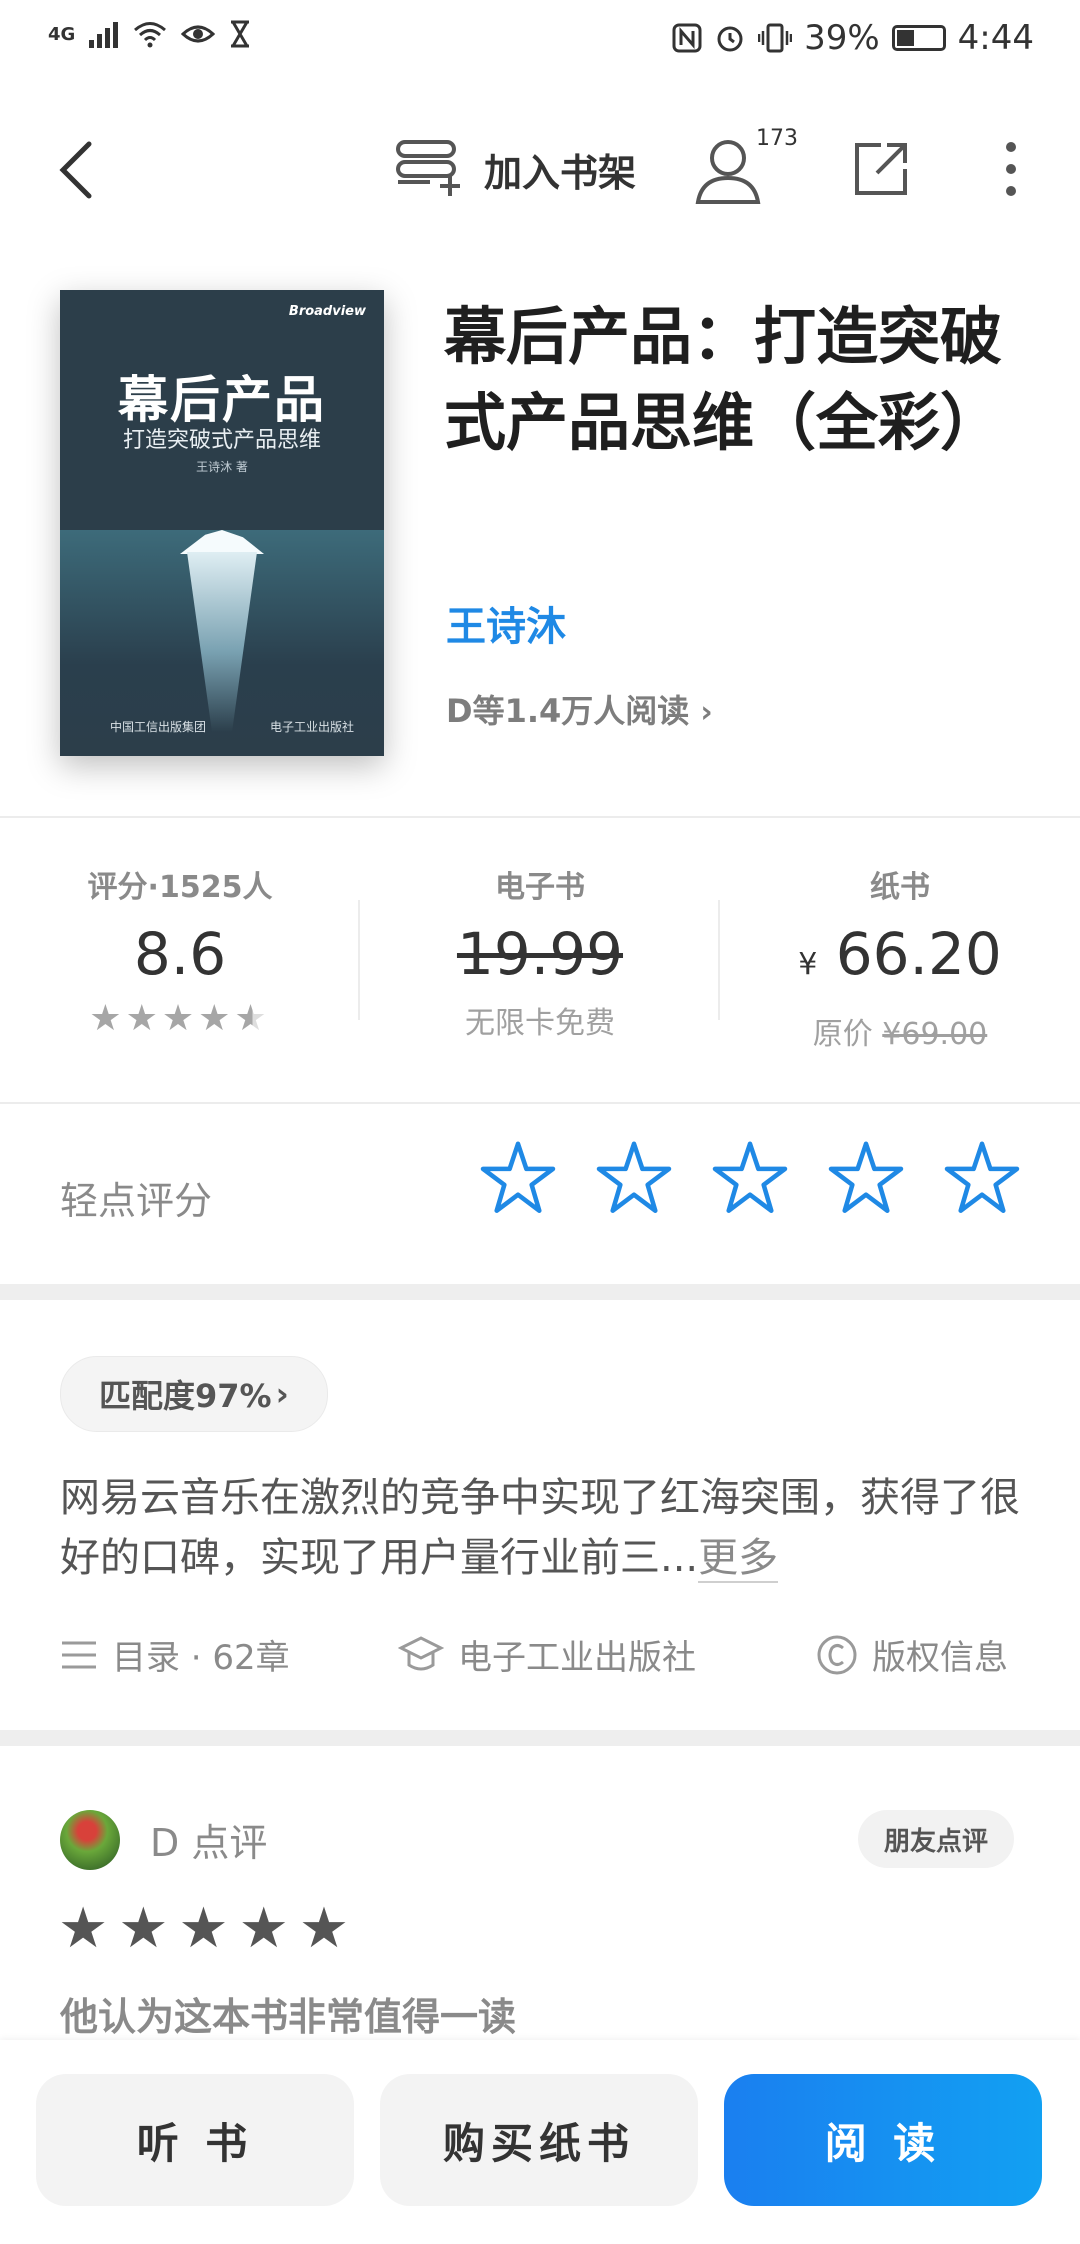 This screenshot has height=2244, width=1080. What do you see at coordinates (539, 2140) in the screenshot?
I see `buy-paper-button: 购买纸书` at bounding box center [539, 2140].